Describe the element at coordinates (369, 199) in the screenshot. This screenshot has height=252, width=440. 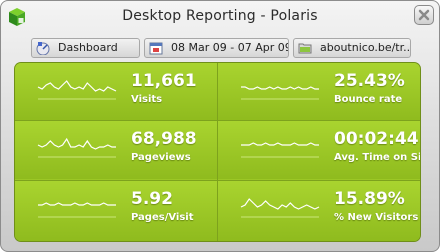
I see `metric-value: 15.89%` at that location.